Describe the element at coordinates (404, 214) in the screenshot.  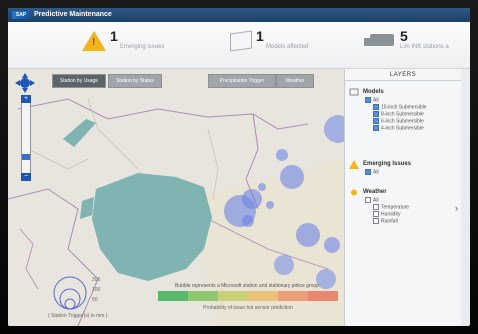
I see `layer-item: Humidity` at that location.